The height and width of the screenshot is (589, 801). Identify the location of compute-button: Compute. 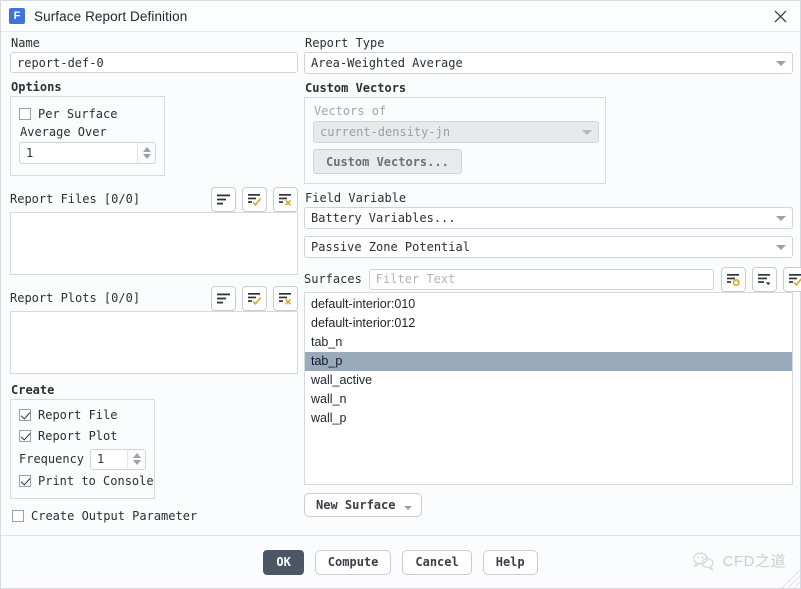
(353, 562).